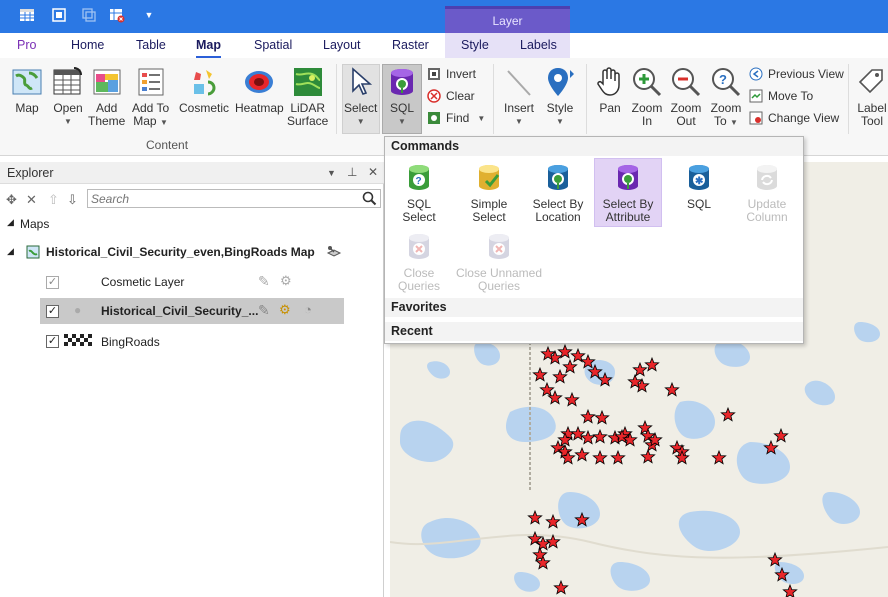 This screenshot has width=888, height=597. Describe the element at coordinates (538, 45) in the screenshot. I see `tab-labels: Labels` at that location.